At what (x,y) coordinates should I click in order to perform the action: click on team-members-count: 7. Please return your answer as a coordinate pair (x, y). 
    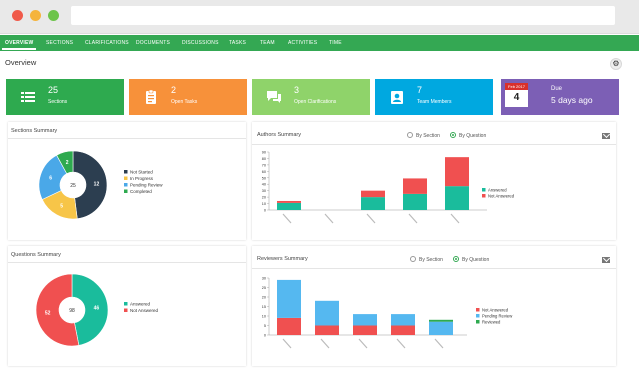
    Looking at the image, I should click on (420, 90).